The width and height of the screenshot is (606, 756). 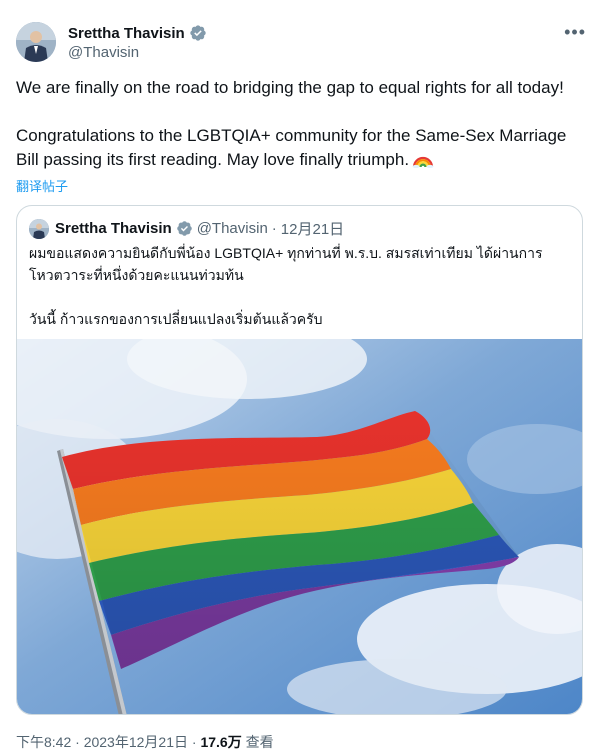 I want to click on more-options-icon: •••, so click(x=575, y=32).